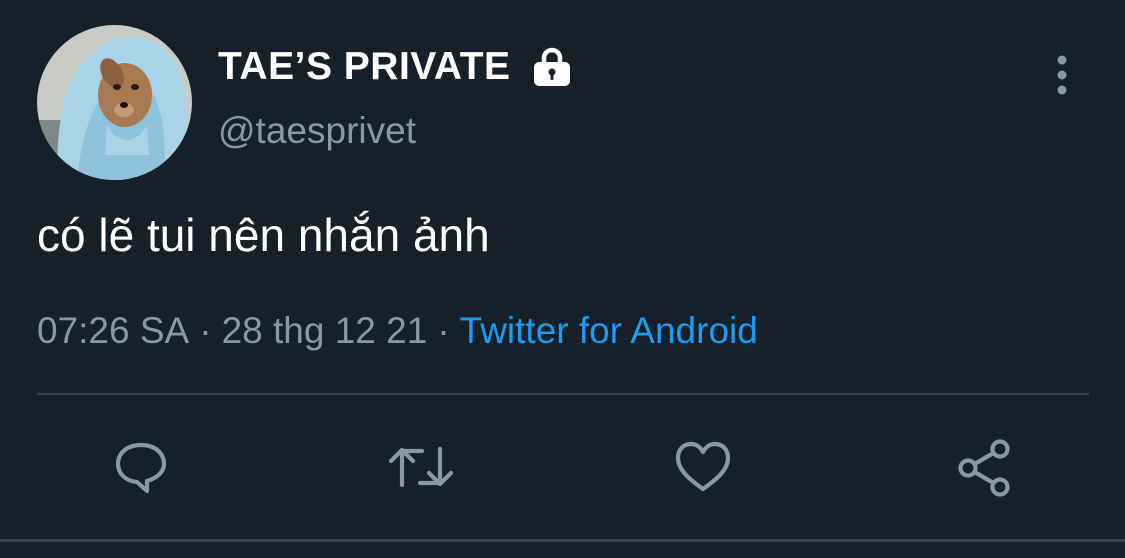 The width and height of the screenshot is (1125, 558). I want to click on share-button, so click(985, 467).